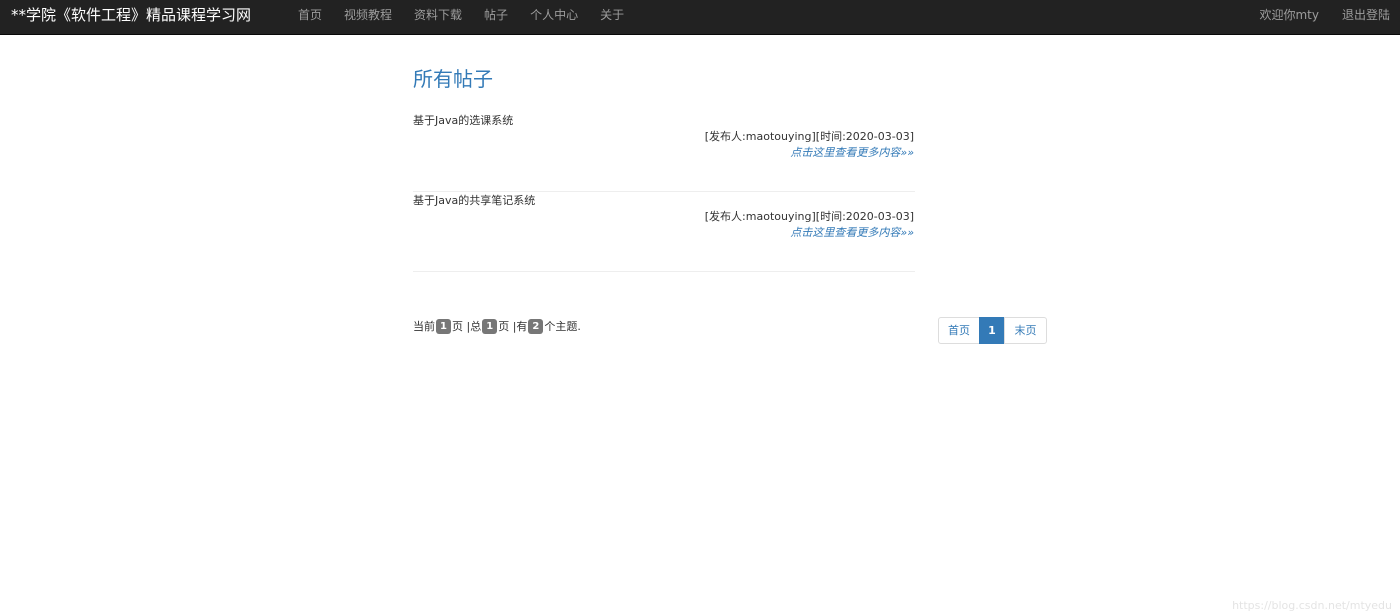  I want to click on page-info: 当前 1 页 |总 1 页 |有 2 个主题., so click(497, 326).